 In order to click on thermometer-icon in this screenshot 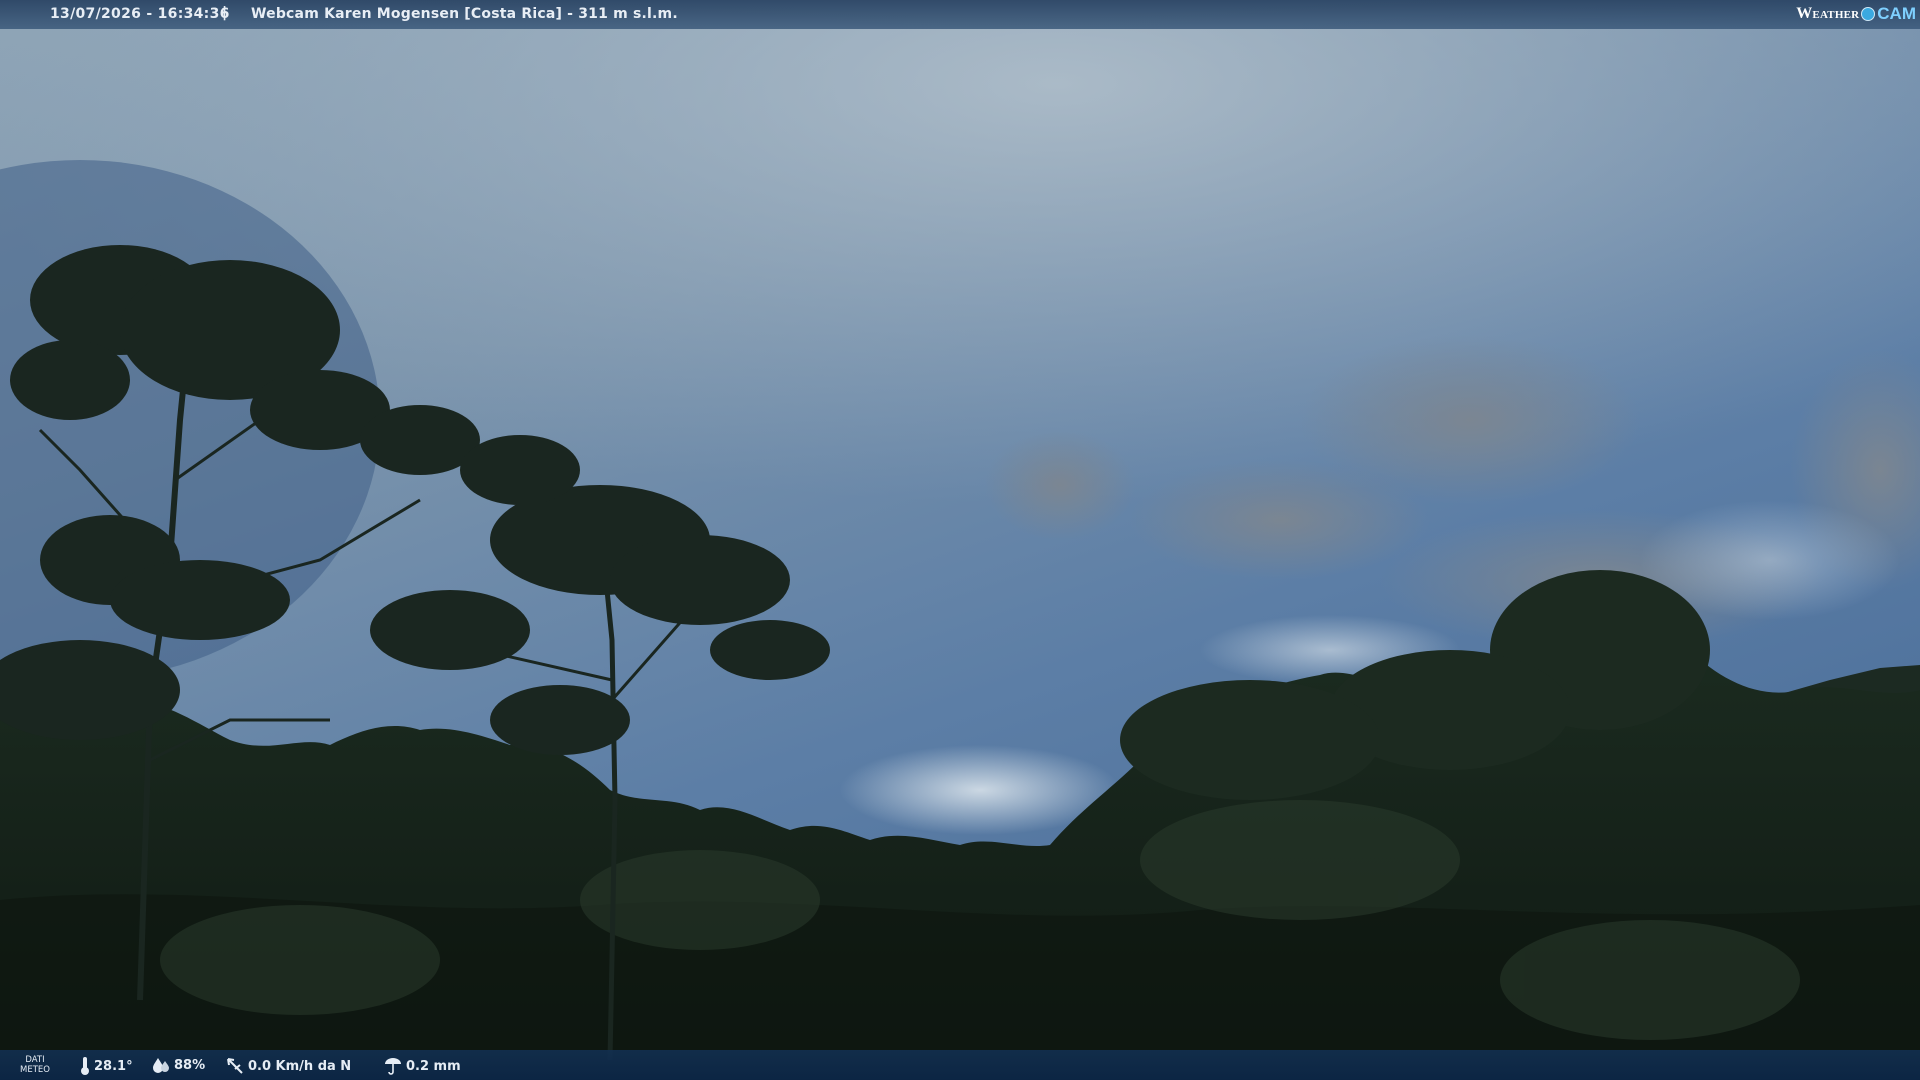, I will do `click(85, 1066)`.